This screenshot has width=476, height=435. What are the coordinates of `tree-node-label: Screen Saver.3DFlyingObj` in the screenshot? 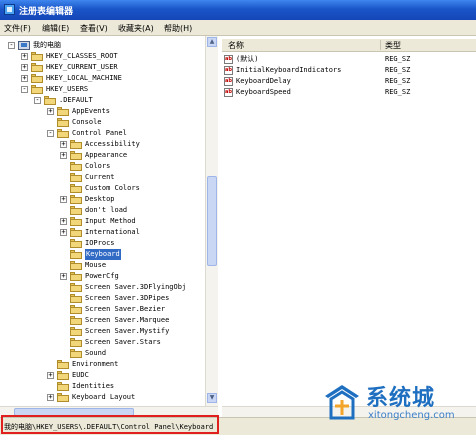 It's located at (135, 287).